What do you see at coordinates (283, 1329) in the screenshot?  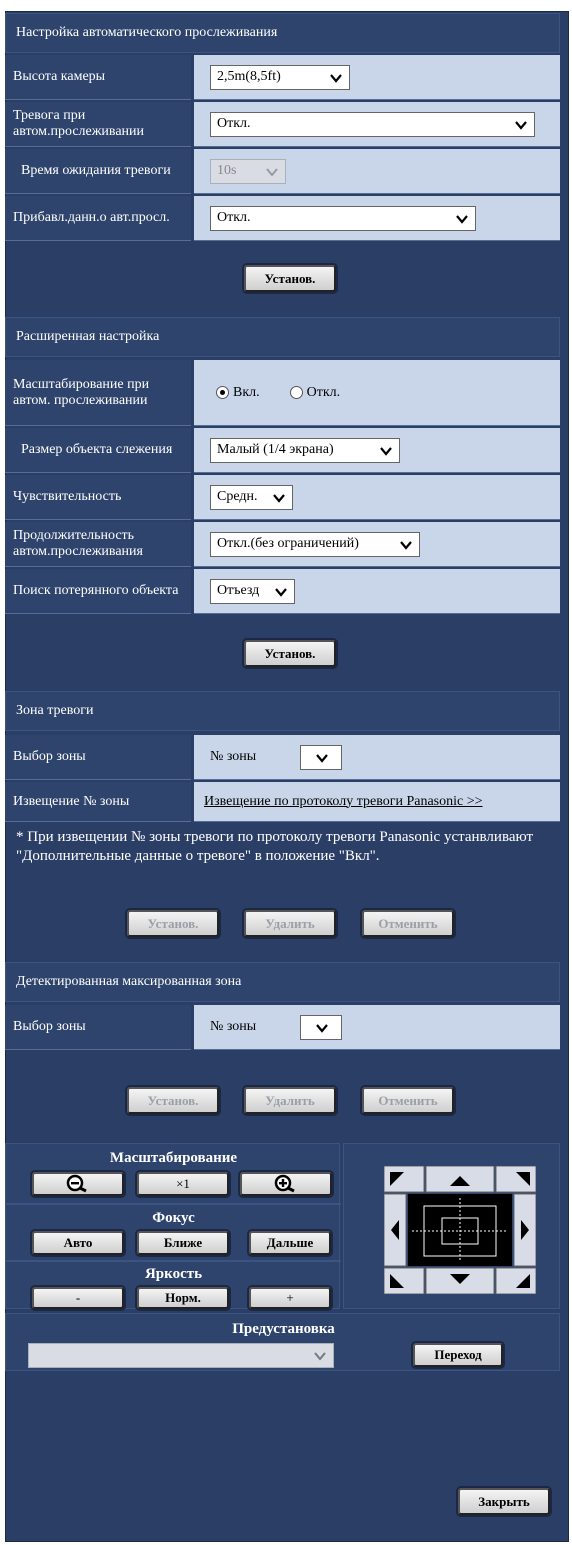 I see `preset-title: Предустановка` at bounding box center [283, 1329].